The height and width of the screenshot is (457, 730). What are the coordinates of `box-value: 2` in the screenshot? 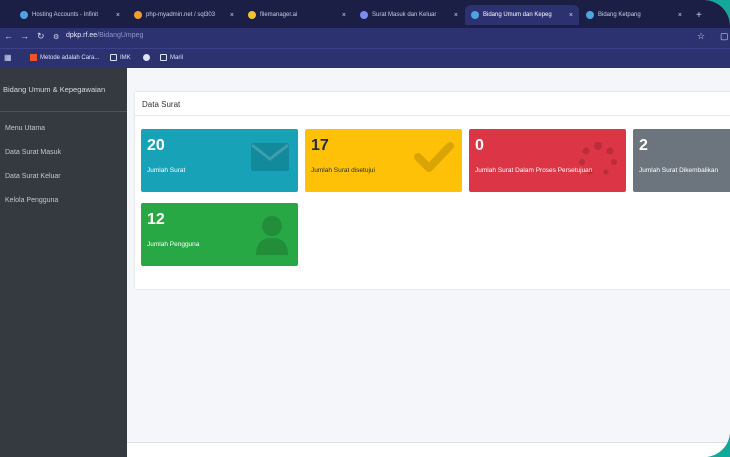 It's located at (643, 145).